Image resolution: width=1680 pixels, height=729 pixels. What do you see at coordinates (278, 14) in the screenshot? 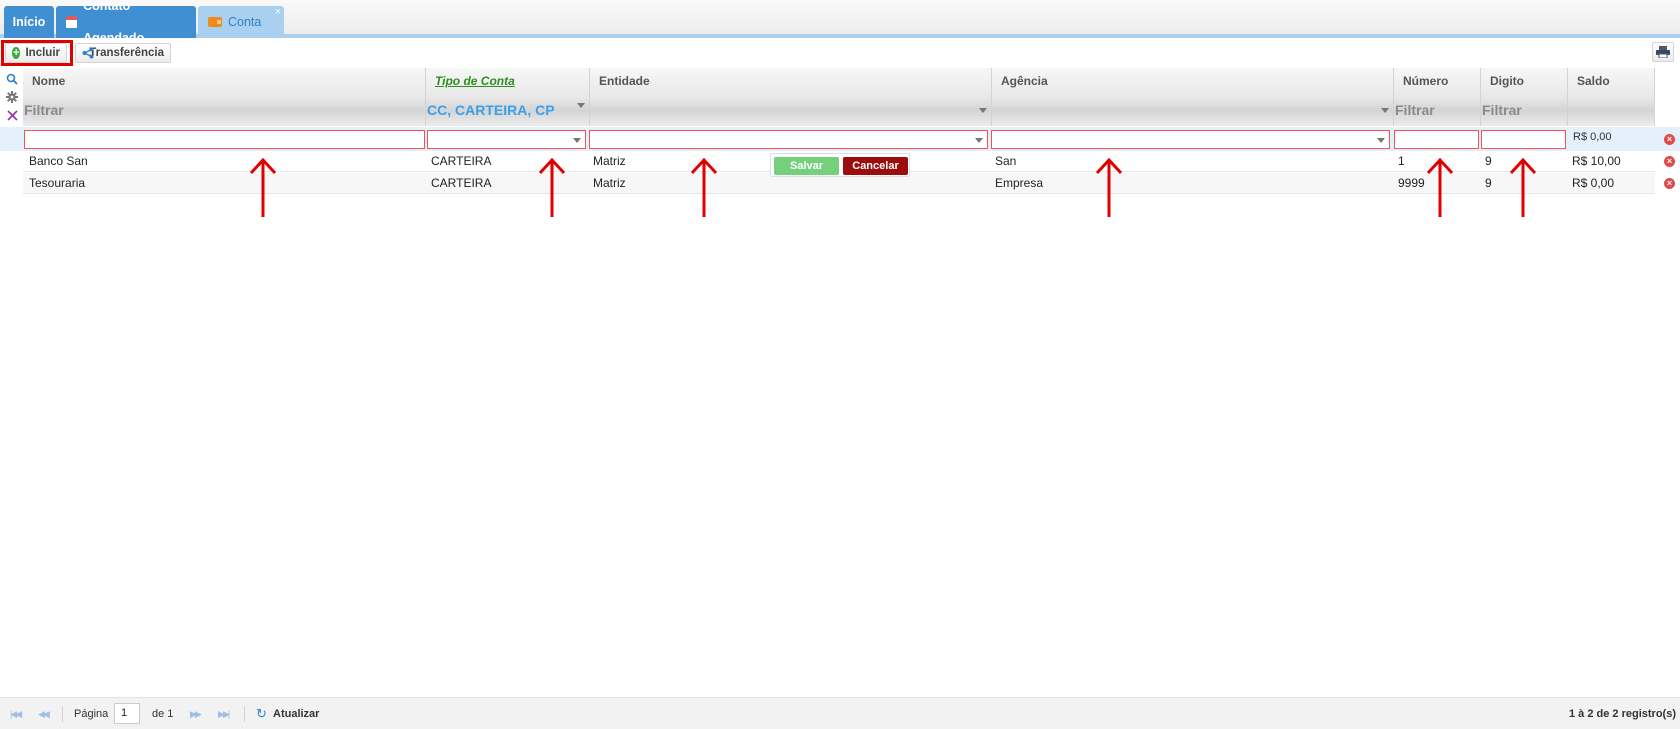
I see `close-tab-icon: ×` at bounding box center [278, 14].